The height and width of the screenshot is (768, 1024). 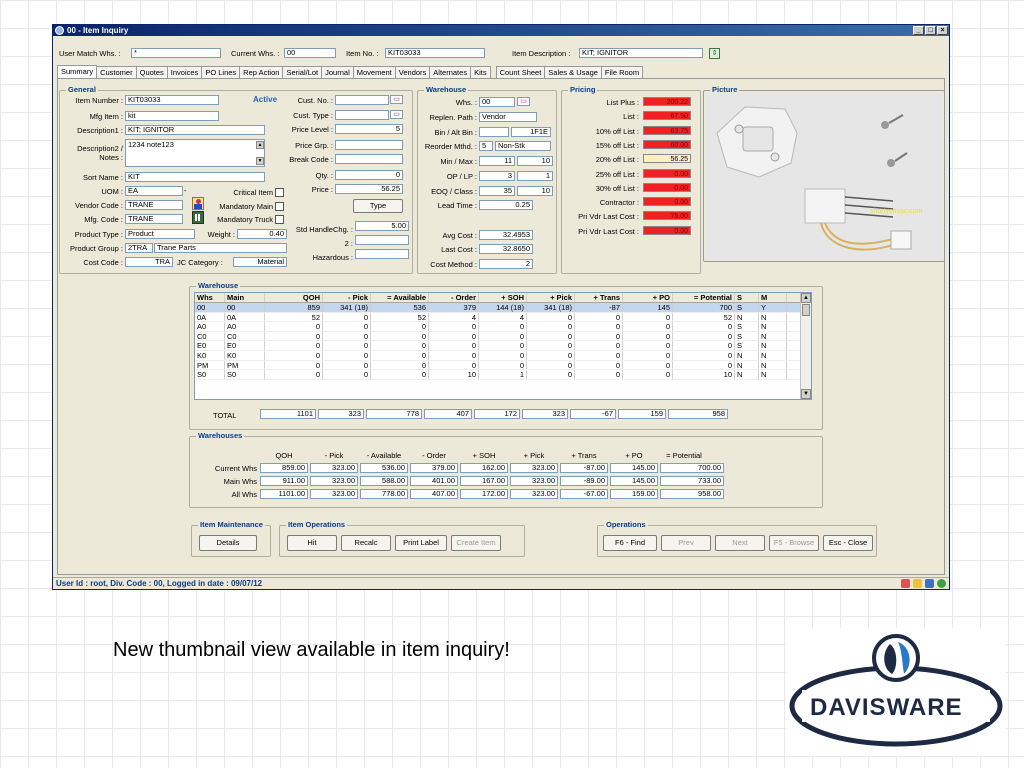 What do you see at coordinates (506, 264) in the screenshot?
I see `cost-method-field: 2` at bounding box center [506, 264].